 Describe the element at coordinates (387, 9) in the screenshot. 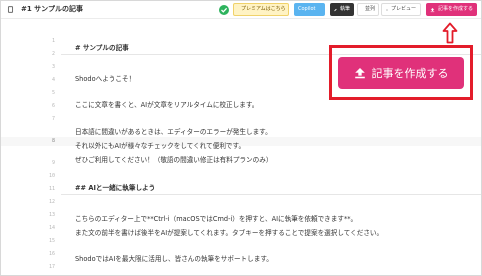

I see `eye-icon` at that location.